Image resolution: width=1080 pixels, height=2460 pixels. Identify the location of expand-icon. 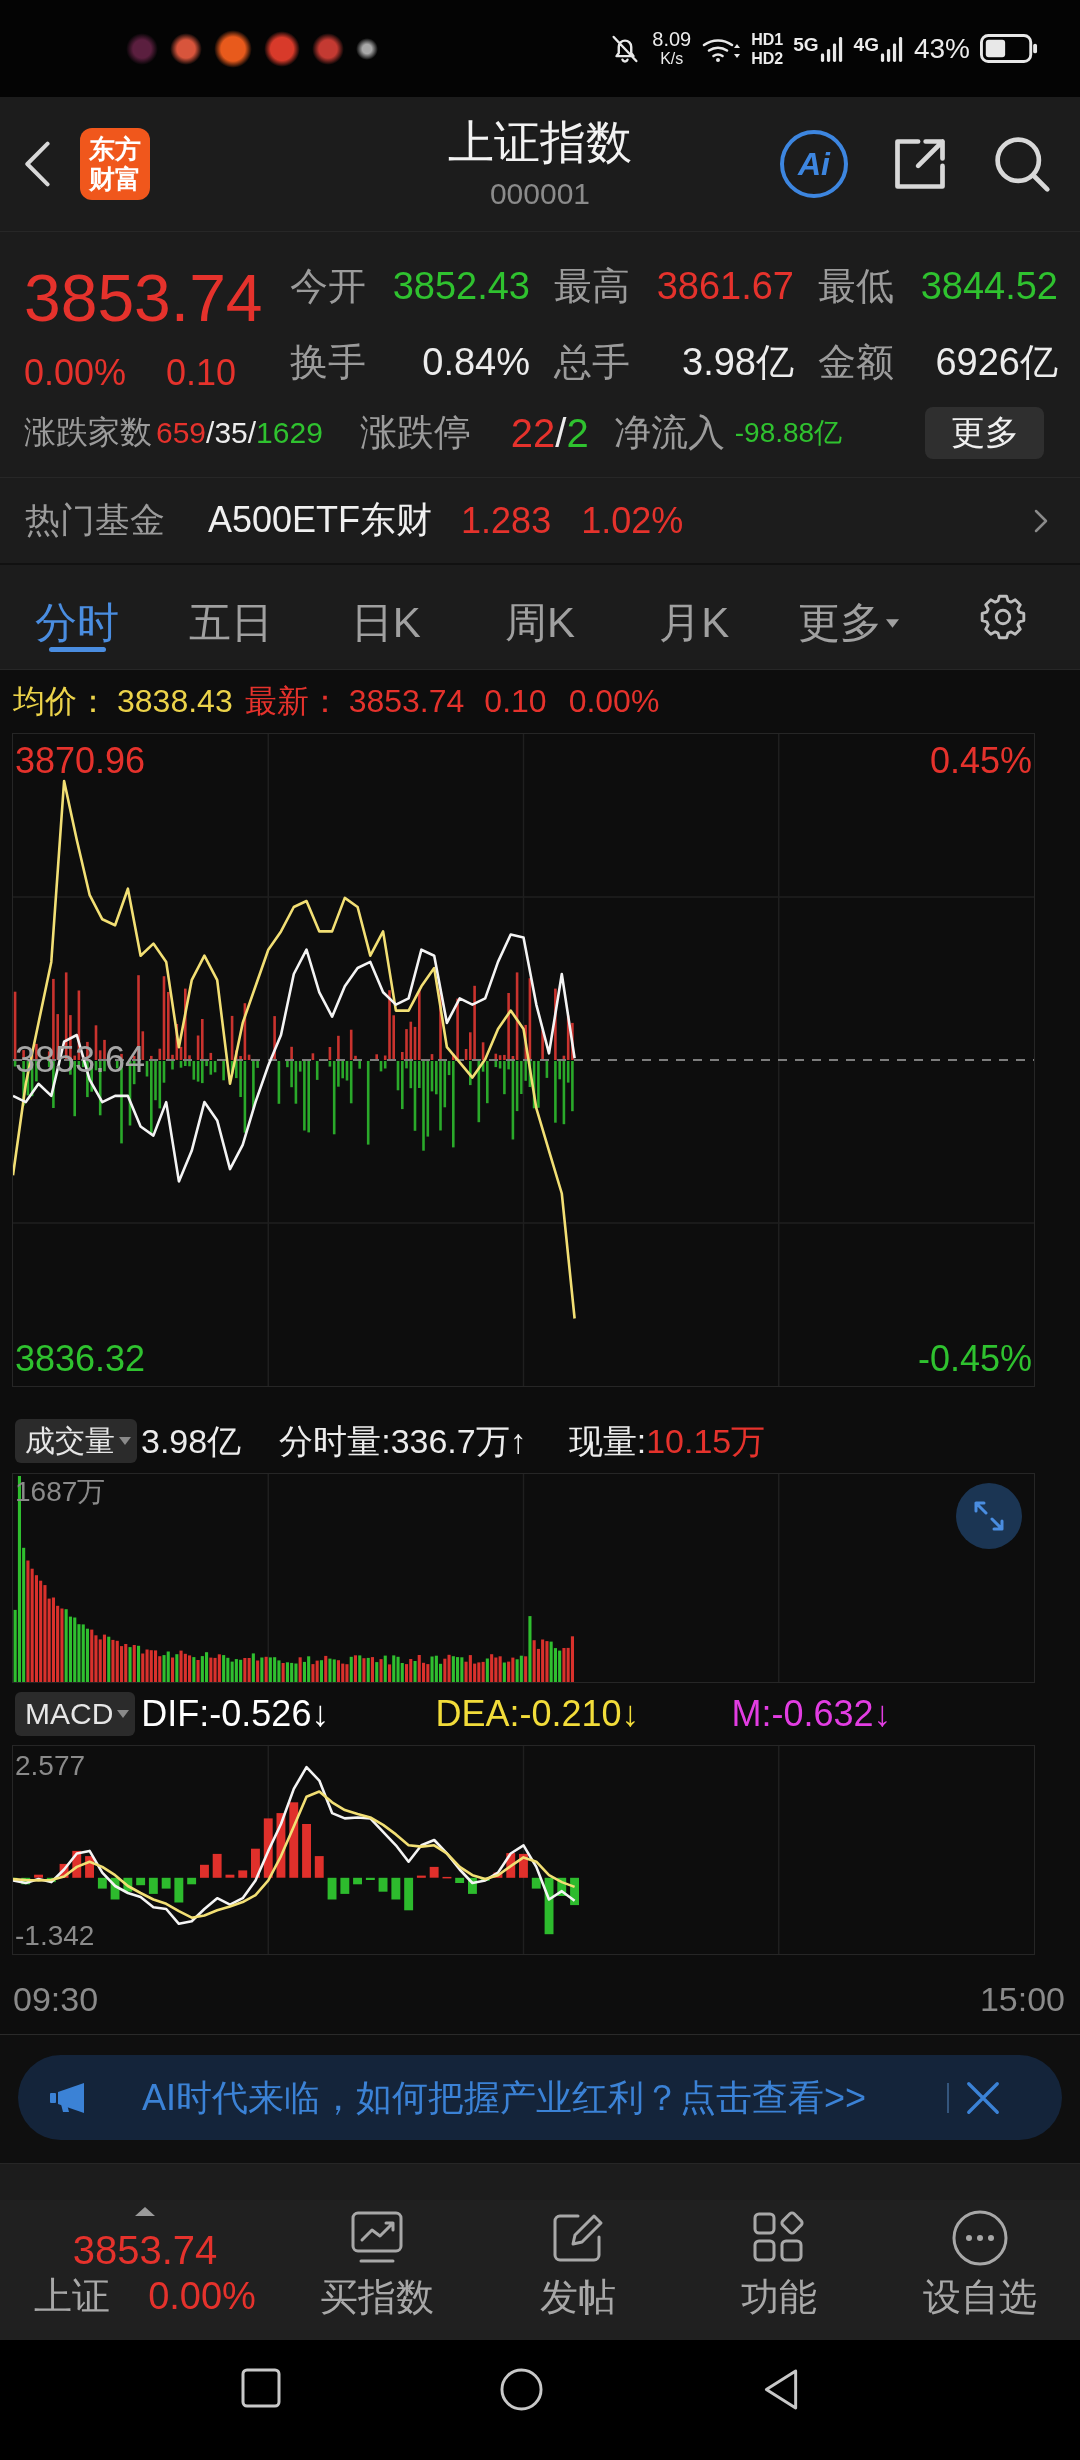
(989, 1516).